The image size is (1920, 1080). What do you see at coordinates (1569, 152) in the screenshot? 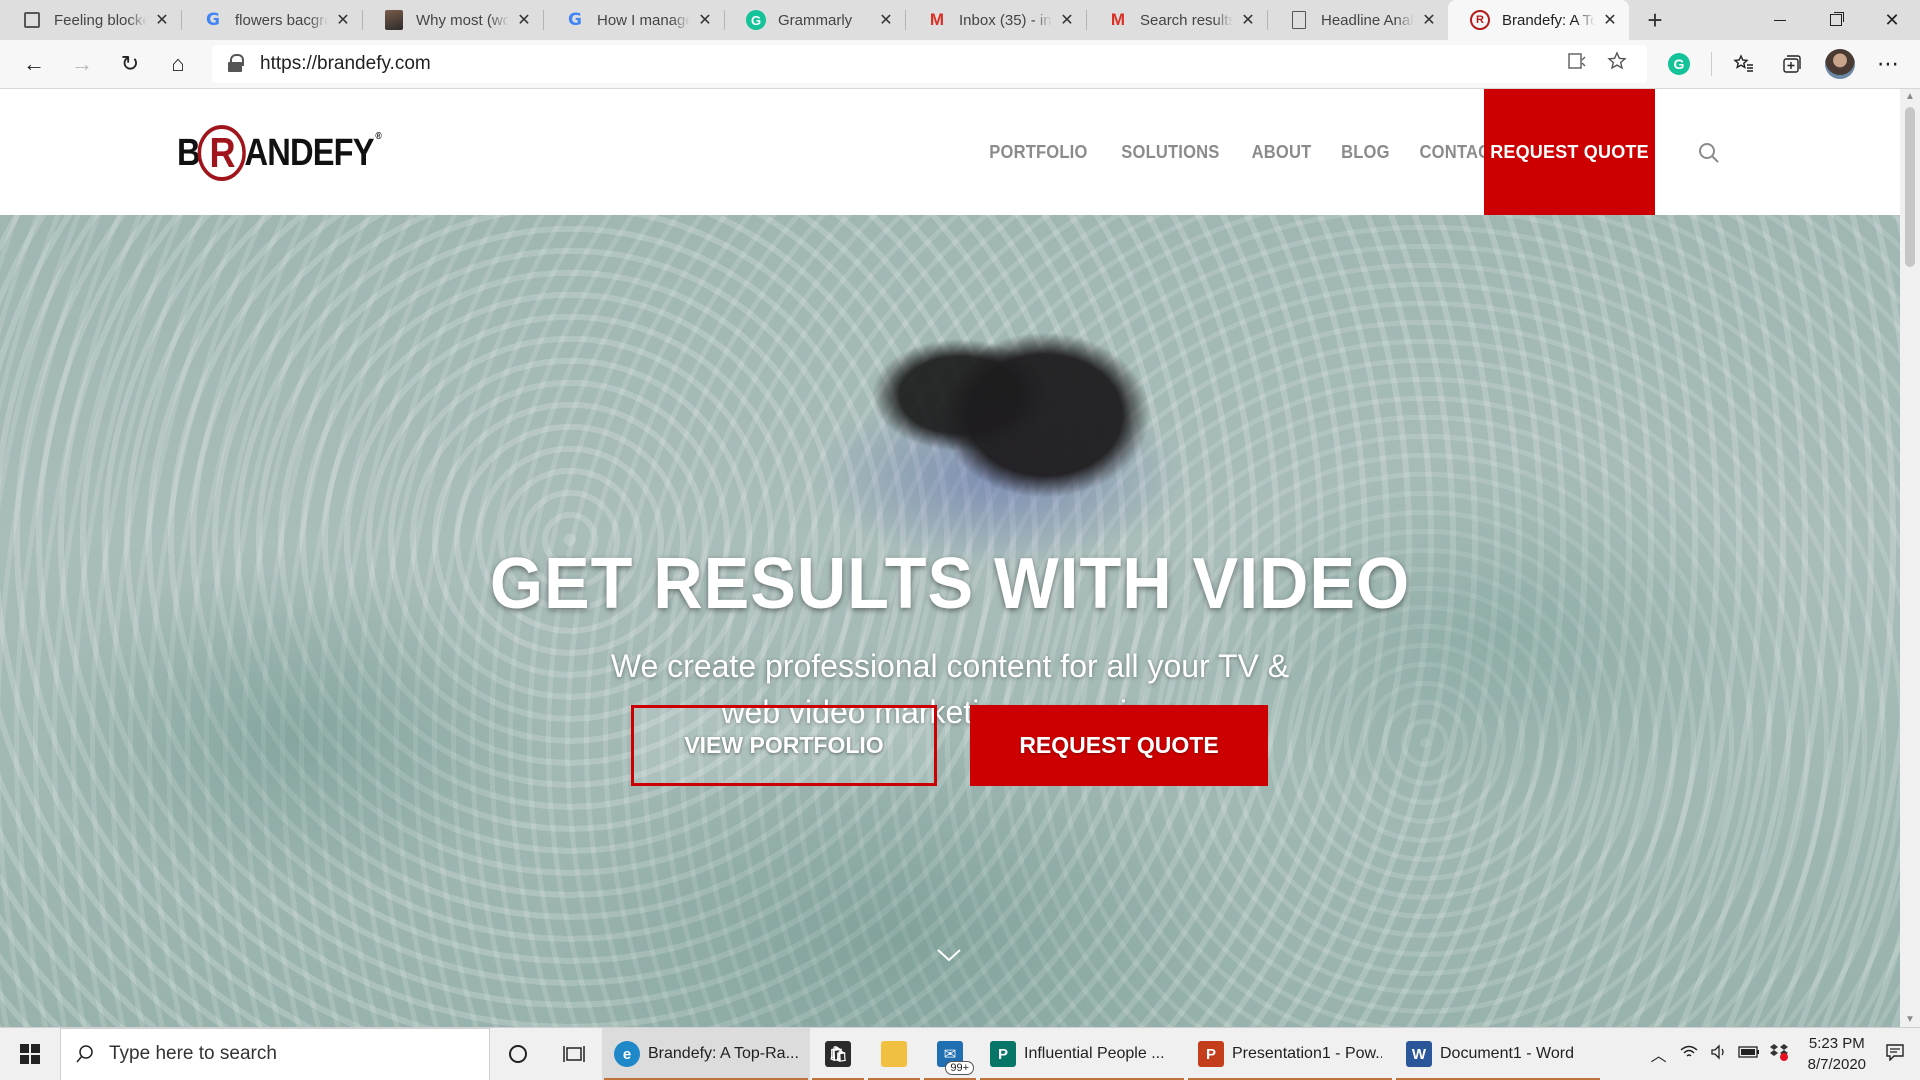
I see `nav-request-quote-button: REQUEST QUOTE` at bounding box center [1569, 152].